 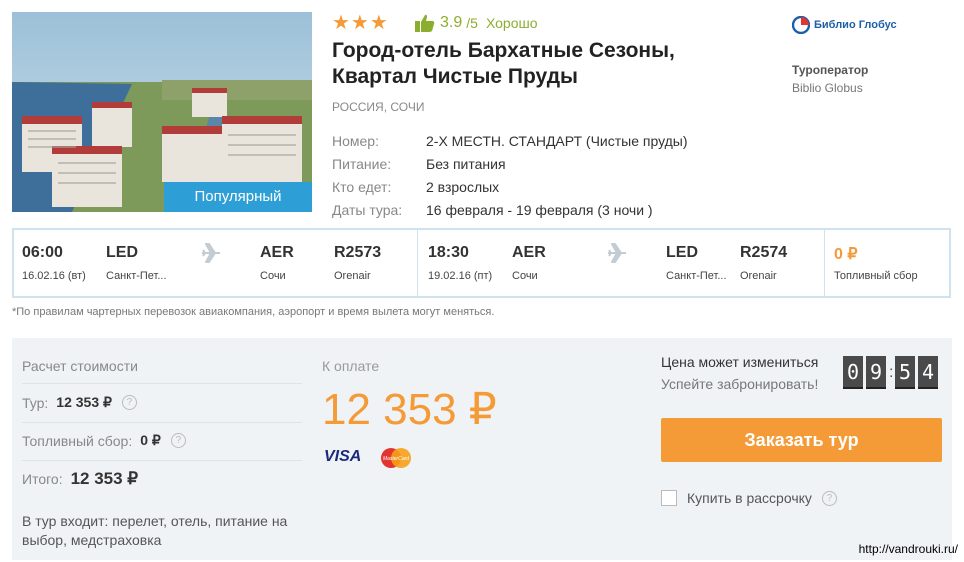 I want to click on watermark: http://vandrouki.ru/, so click(x=908, y=549).